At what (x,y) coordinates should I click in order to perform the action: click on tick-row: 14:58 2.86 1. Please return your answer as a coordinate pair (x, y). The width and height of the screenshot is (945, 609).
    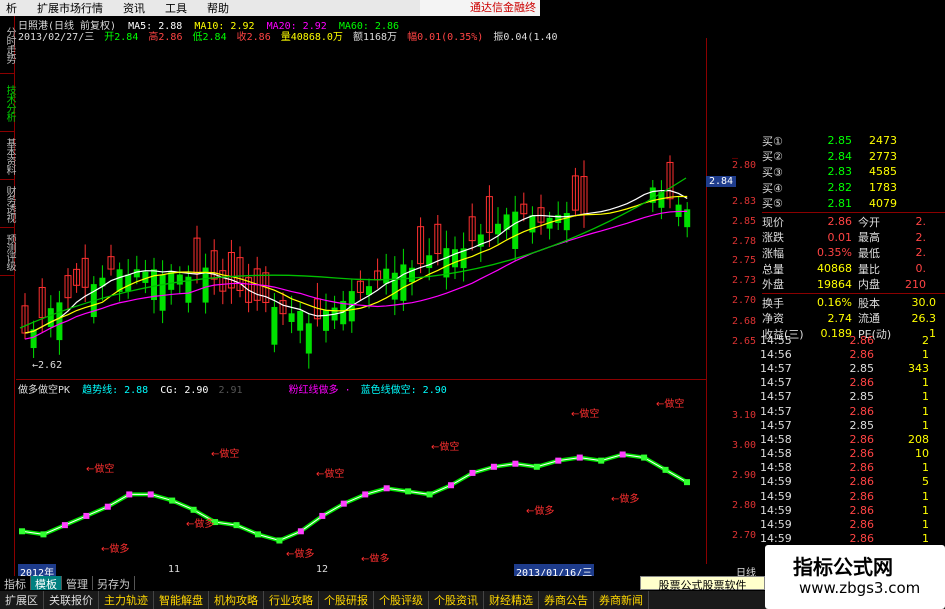
    Looking at the image, I should click on (852, 468).